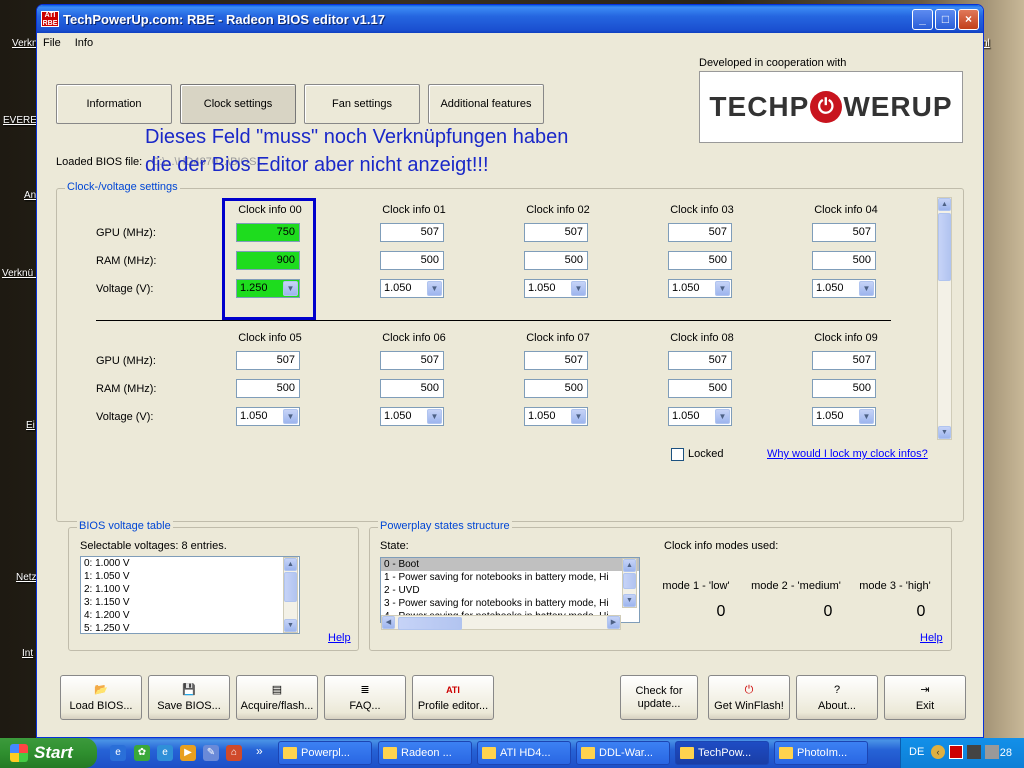 This screenshot has height=768, width=1024. I want to click on powerplay-state-item: 2 - UVD, so click(510, 590).